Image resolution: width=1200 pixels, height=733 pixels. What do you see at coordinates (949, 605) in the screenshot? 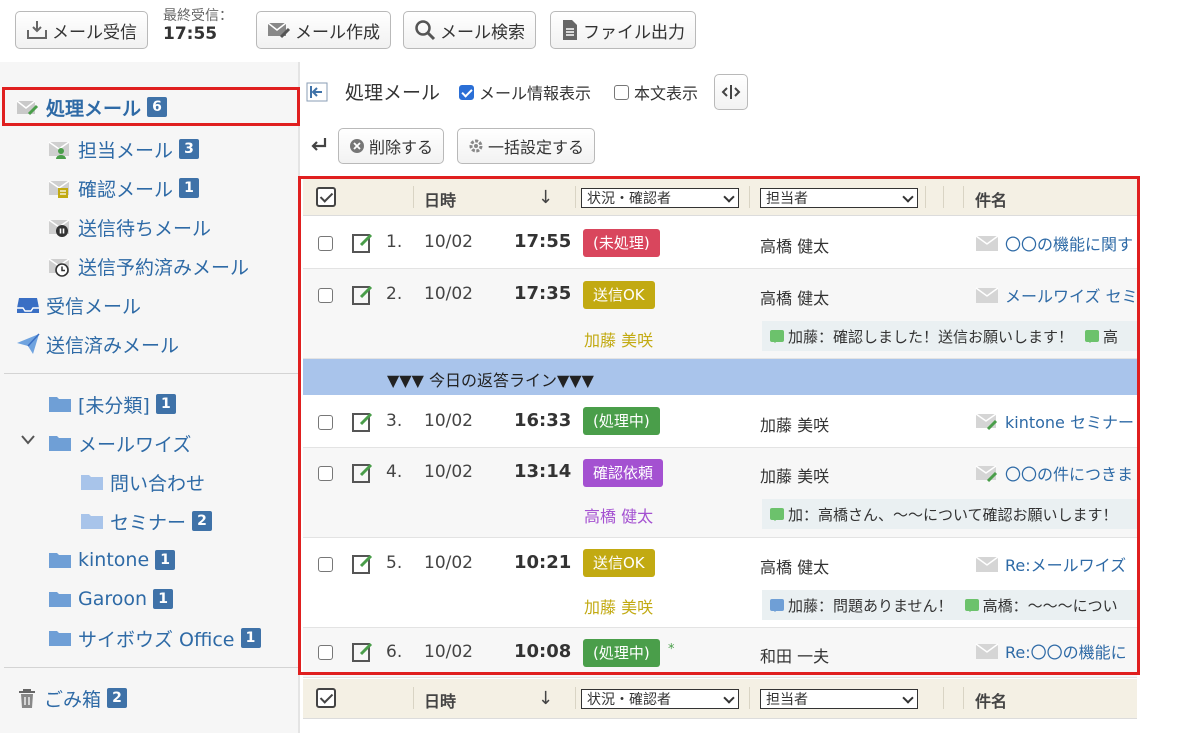
I see `row-comment: 加藤：問題ありません！ 高橋：〜〜〜につい` at bounding box center [949, 605].